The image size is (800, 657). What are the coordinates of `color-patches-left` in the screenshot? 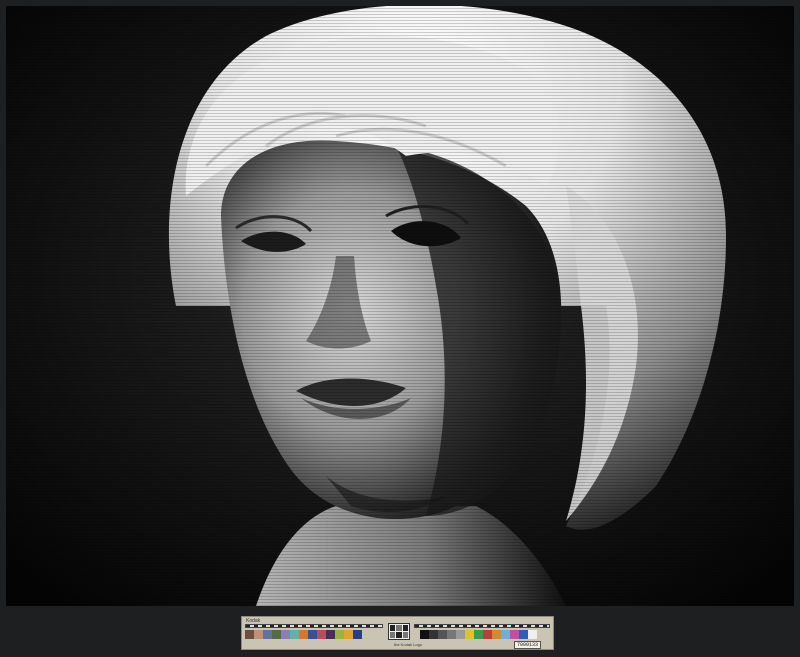 It's located at (303, 634).